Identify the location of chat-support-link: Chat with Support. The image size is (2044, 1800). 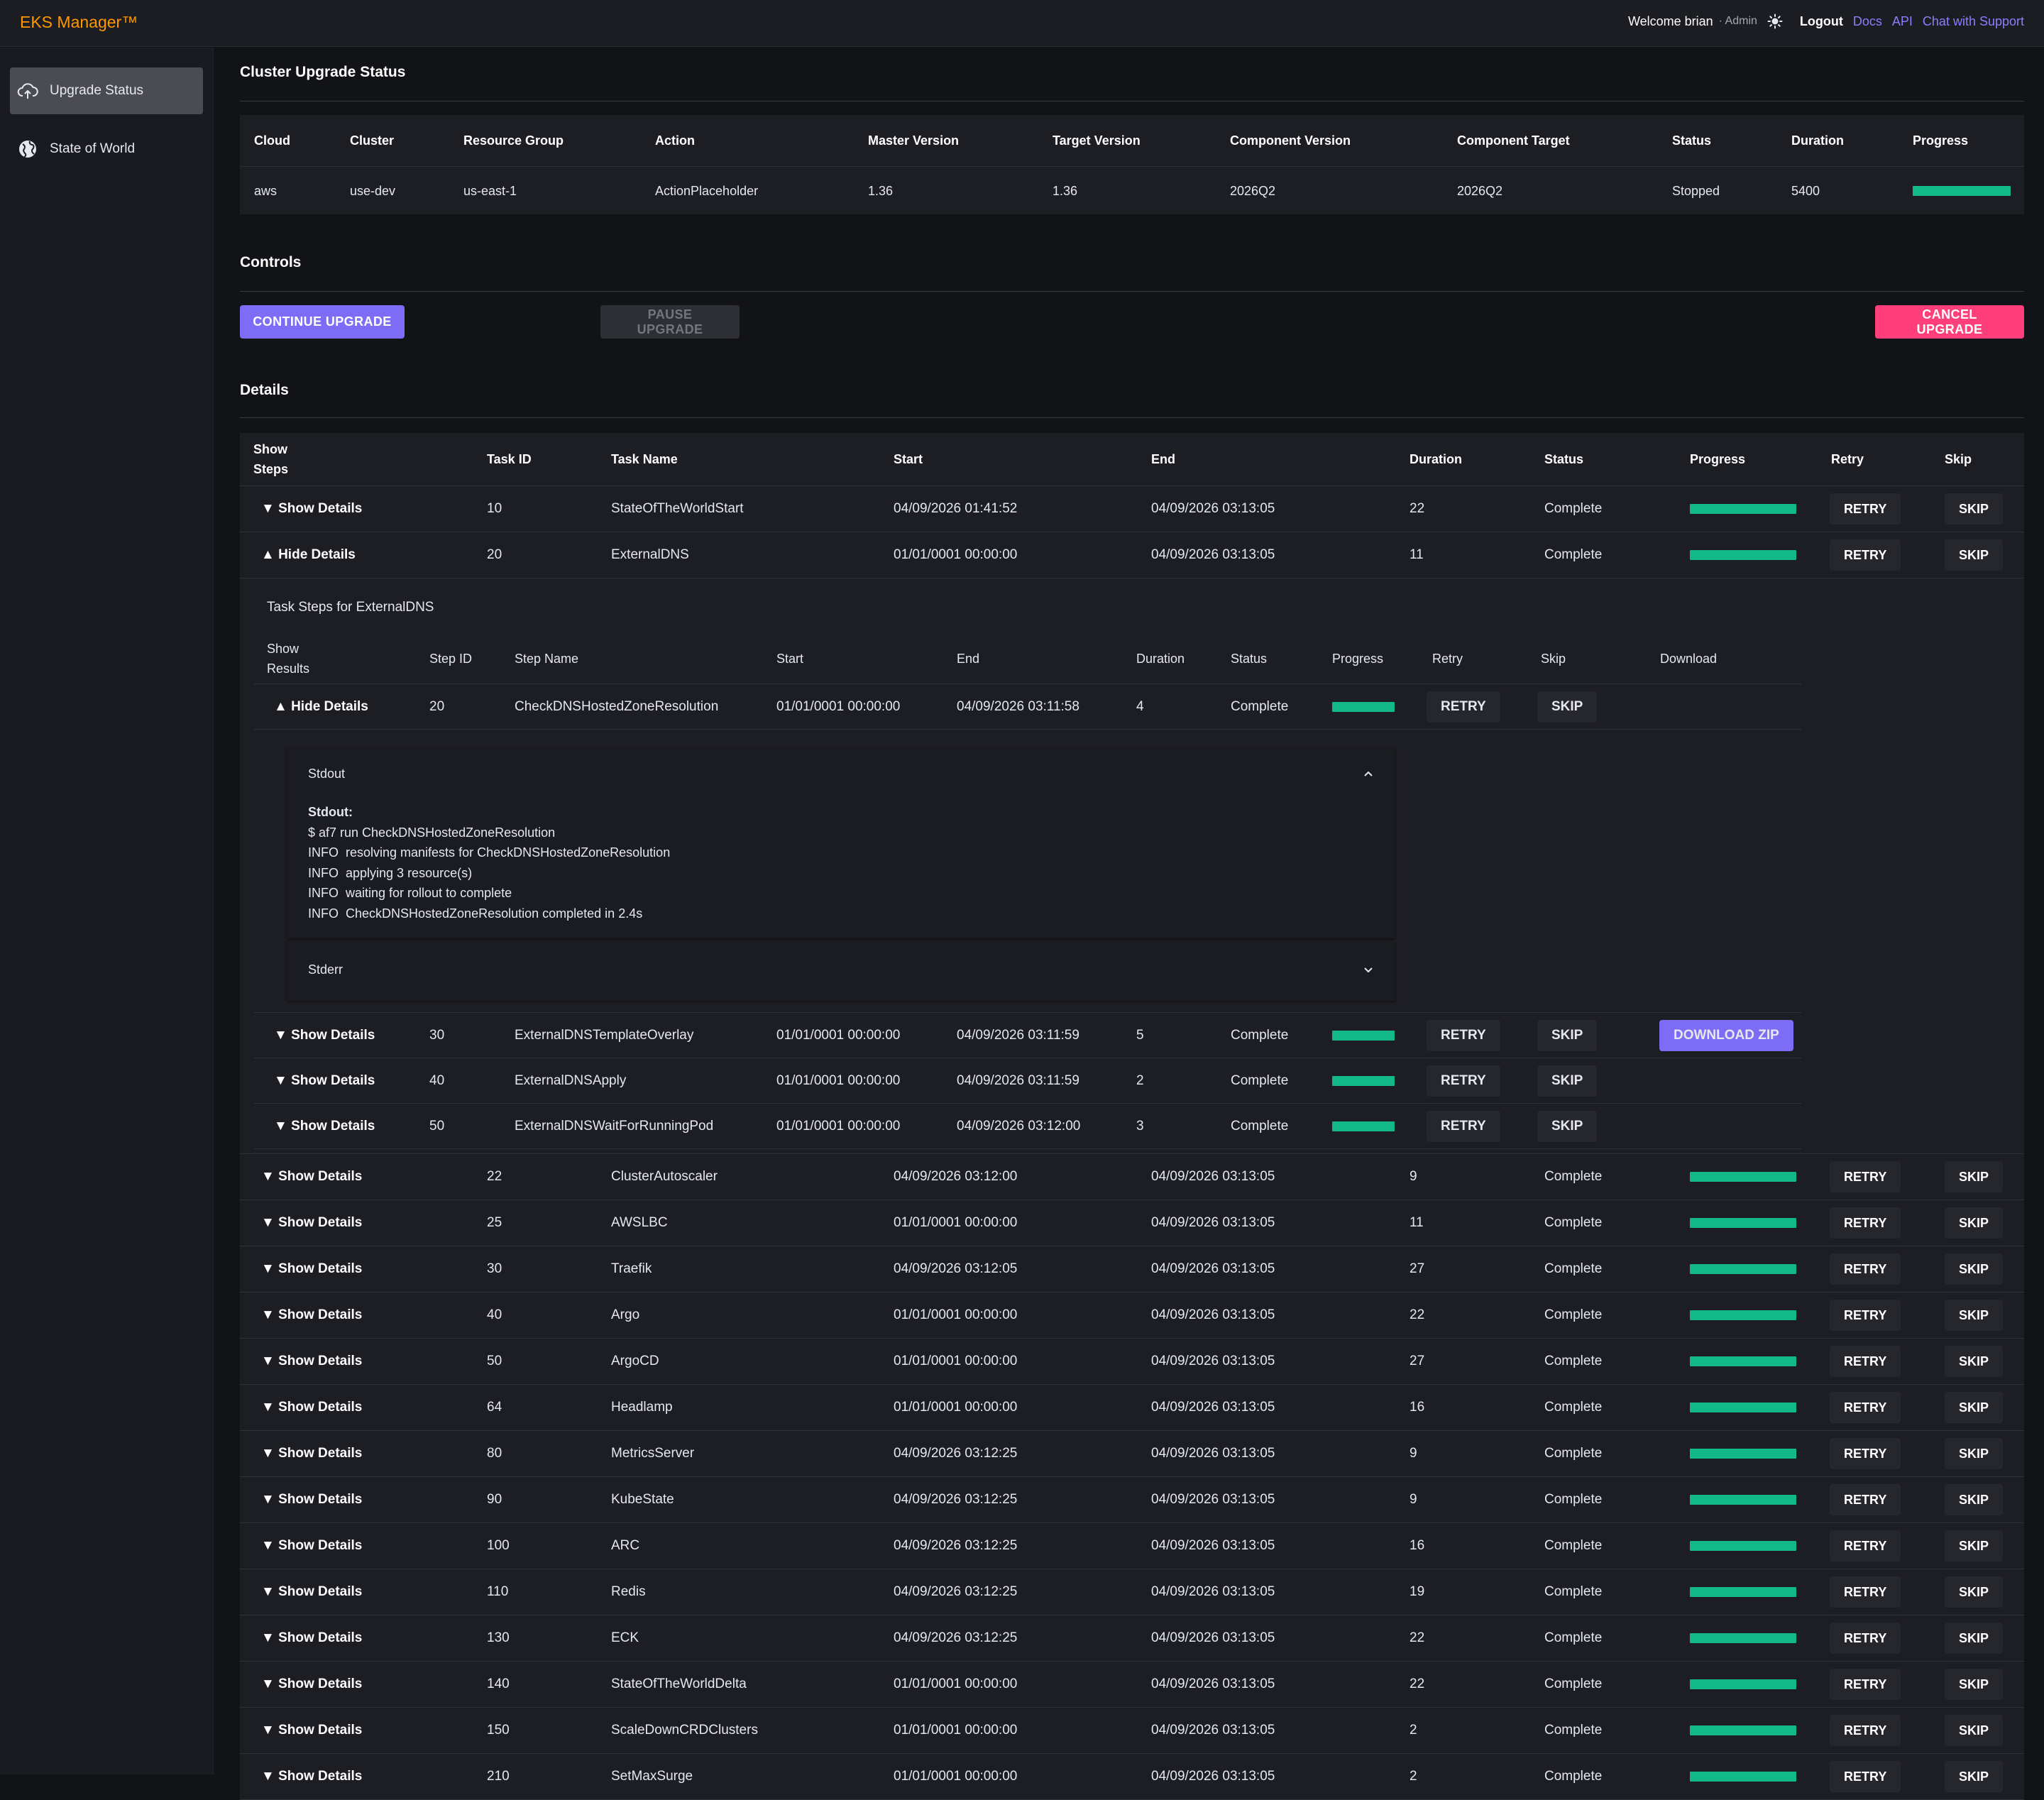
(1973, 21).